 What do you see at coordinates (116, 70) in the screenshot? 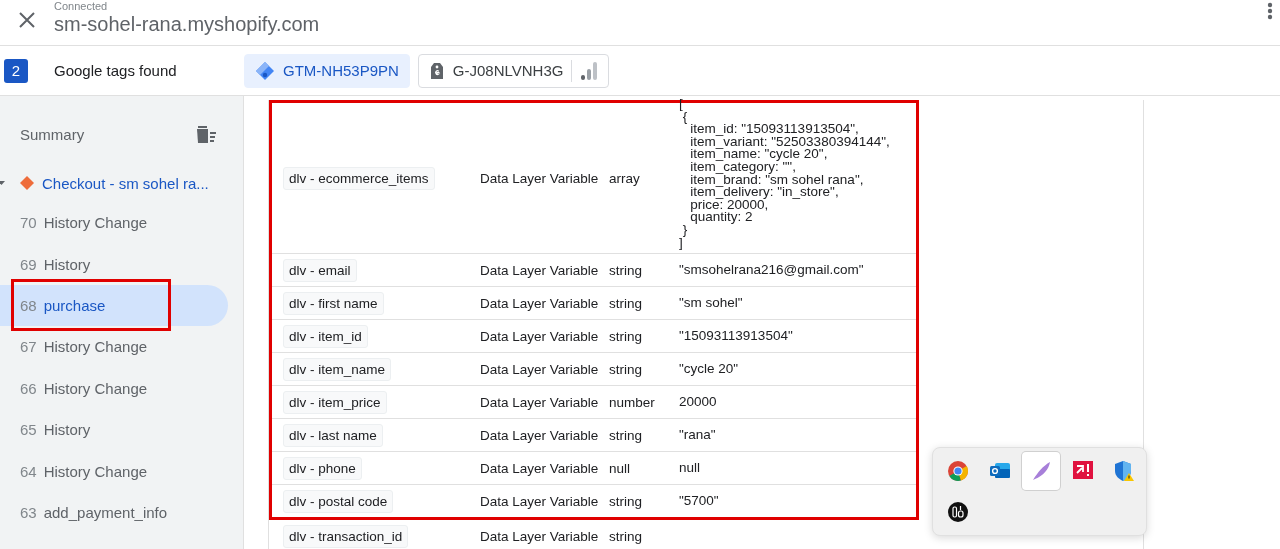
I see `tags-found-label: Google tags found` at bounding box center [116, 70].